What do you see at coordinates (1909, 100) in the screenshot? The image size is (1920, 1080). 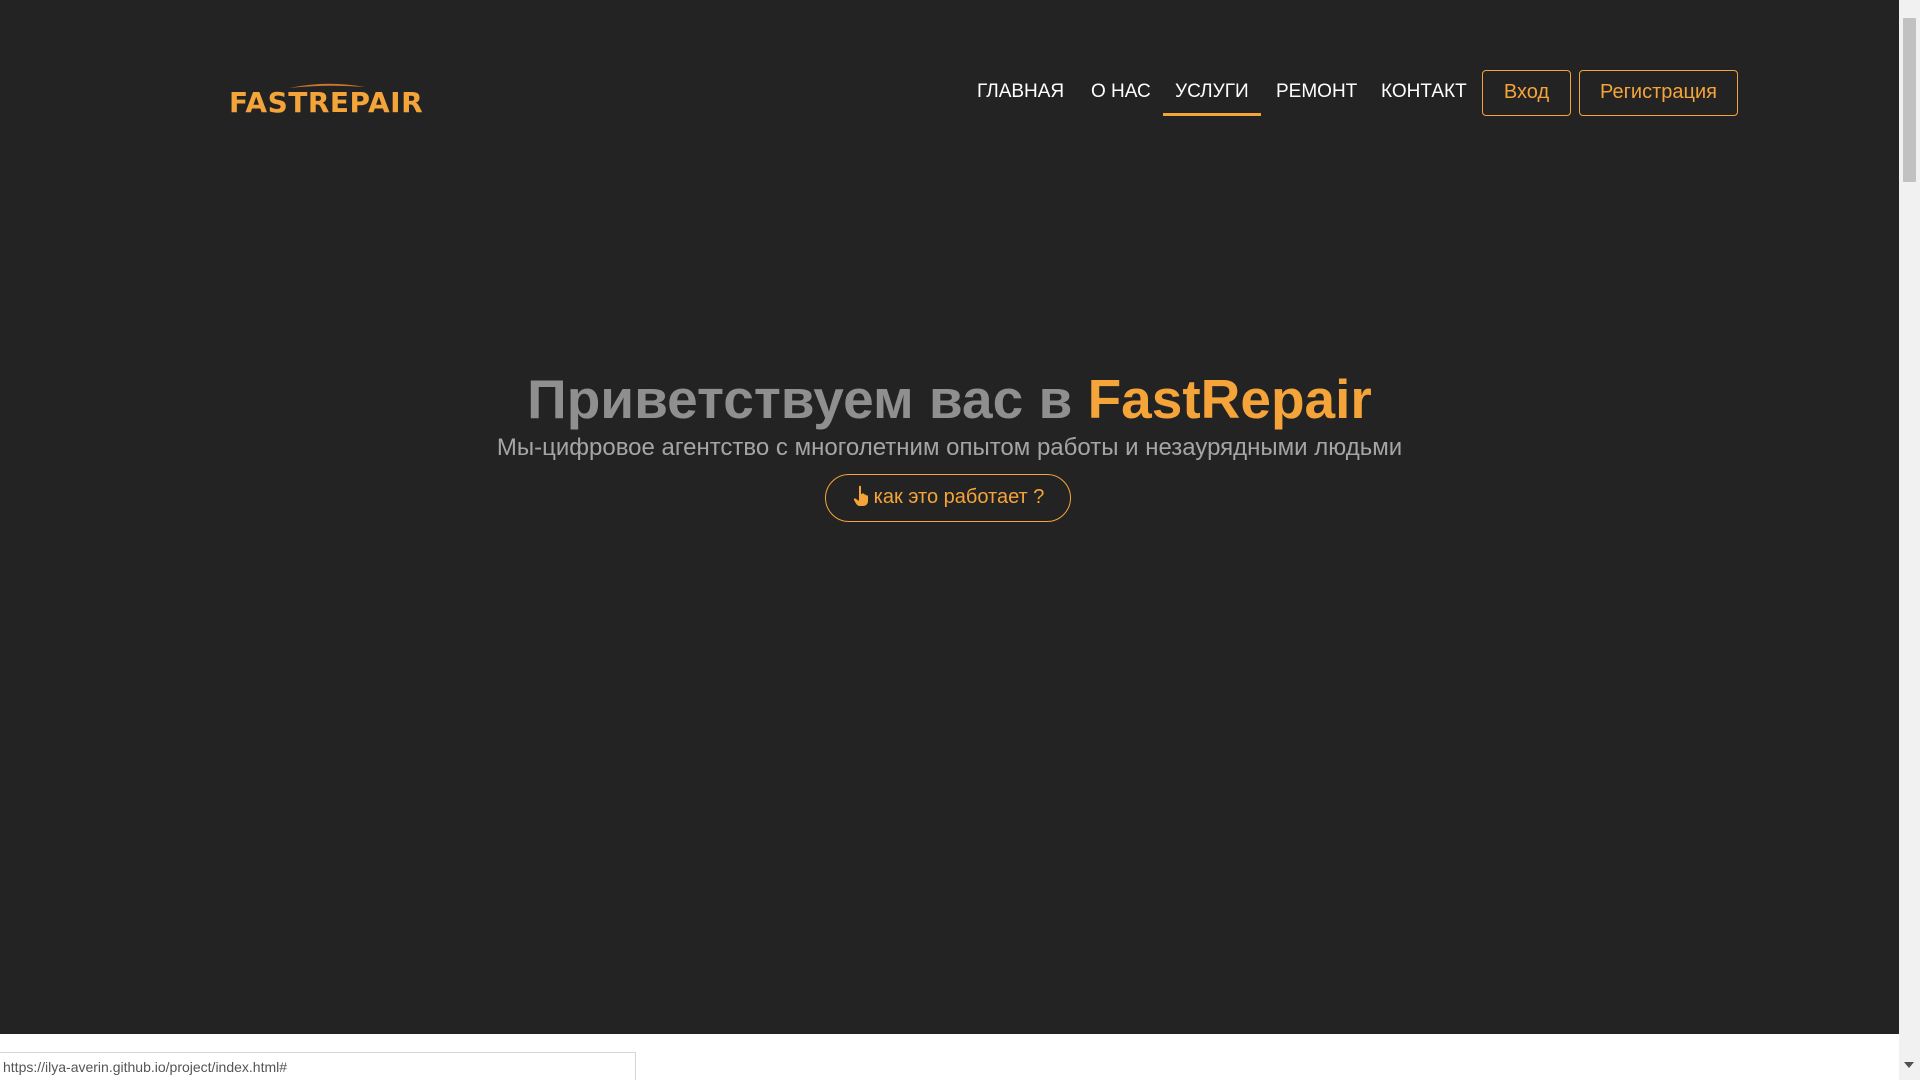 I see `scrollbar-thumb` at bounding box center [1909, 100].